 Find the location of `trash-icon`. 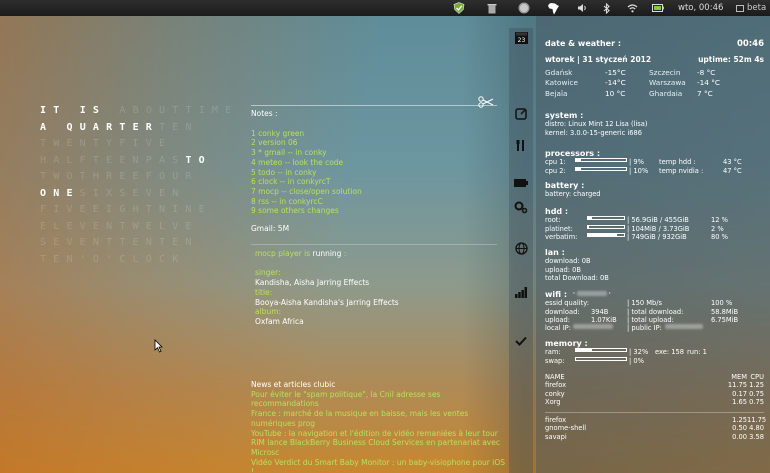

trash-icon is located at coordinates (492, 8).